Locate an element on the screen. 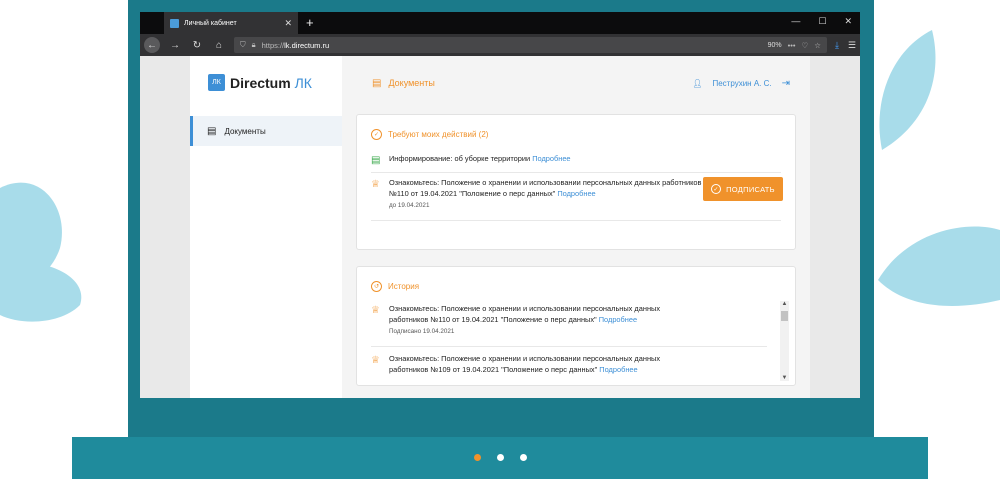 This screenshot has height=479, width=1000. url-prefix: https:// is located at coordinates (273, 45).